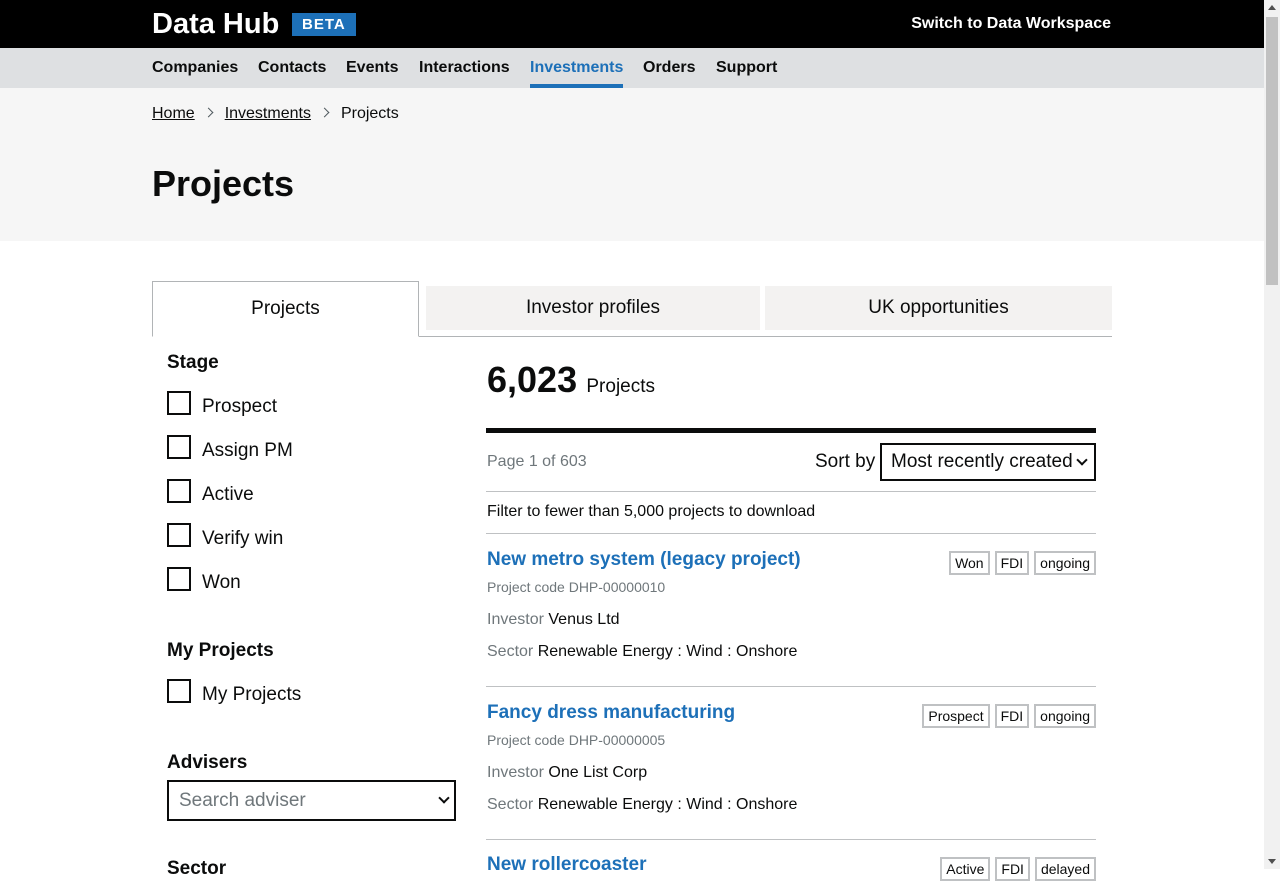  I want to click on project-badges: Active FDI delayed, so click(1018, 869).